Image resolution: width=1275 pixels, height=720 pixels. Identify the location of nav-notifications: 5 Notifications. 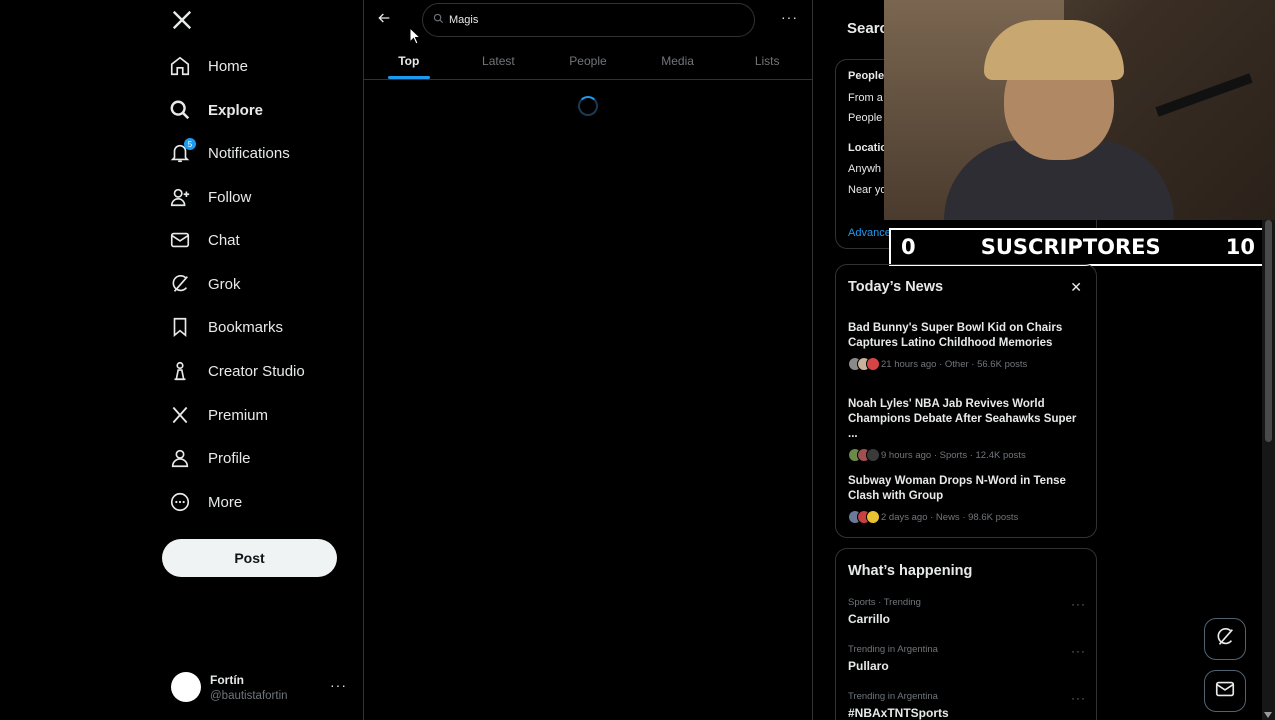
(229, 153).